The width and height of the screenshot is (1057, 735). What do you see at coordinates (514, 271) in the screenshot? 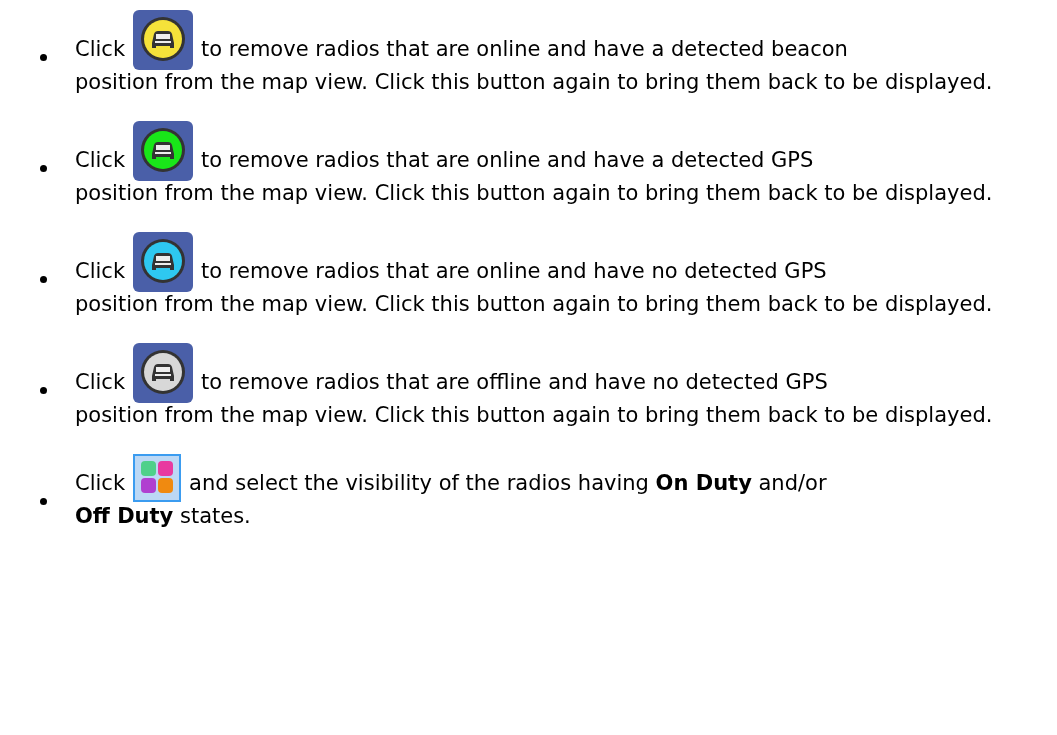
I see `instruction-text: to remove radios that are online and have no detected GPS` at bounding box center [514, 271].